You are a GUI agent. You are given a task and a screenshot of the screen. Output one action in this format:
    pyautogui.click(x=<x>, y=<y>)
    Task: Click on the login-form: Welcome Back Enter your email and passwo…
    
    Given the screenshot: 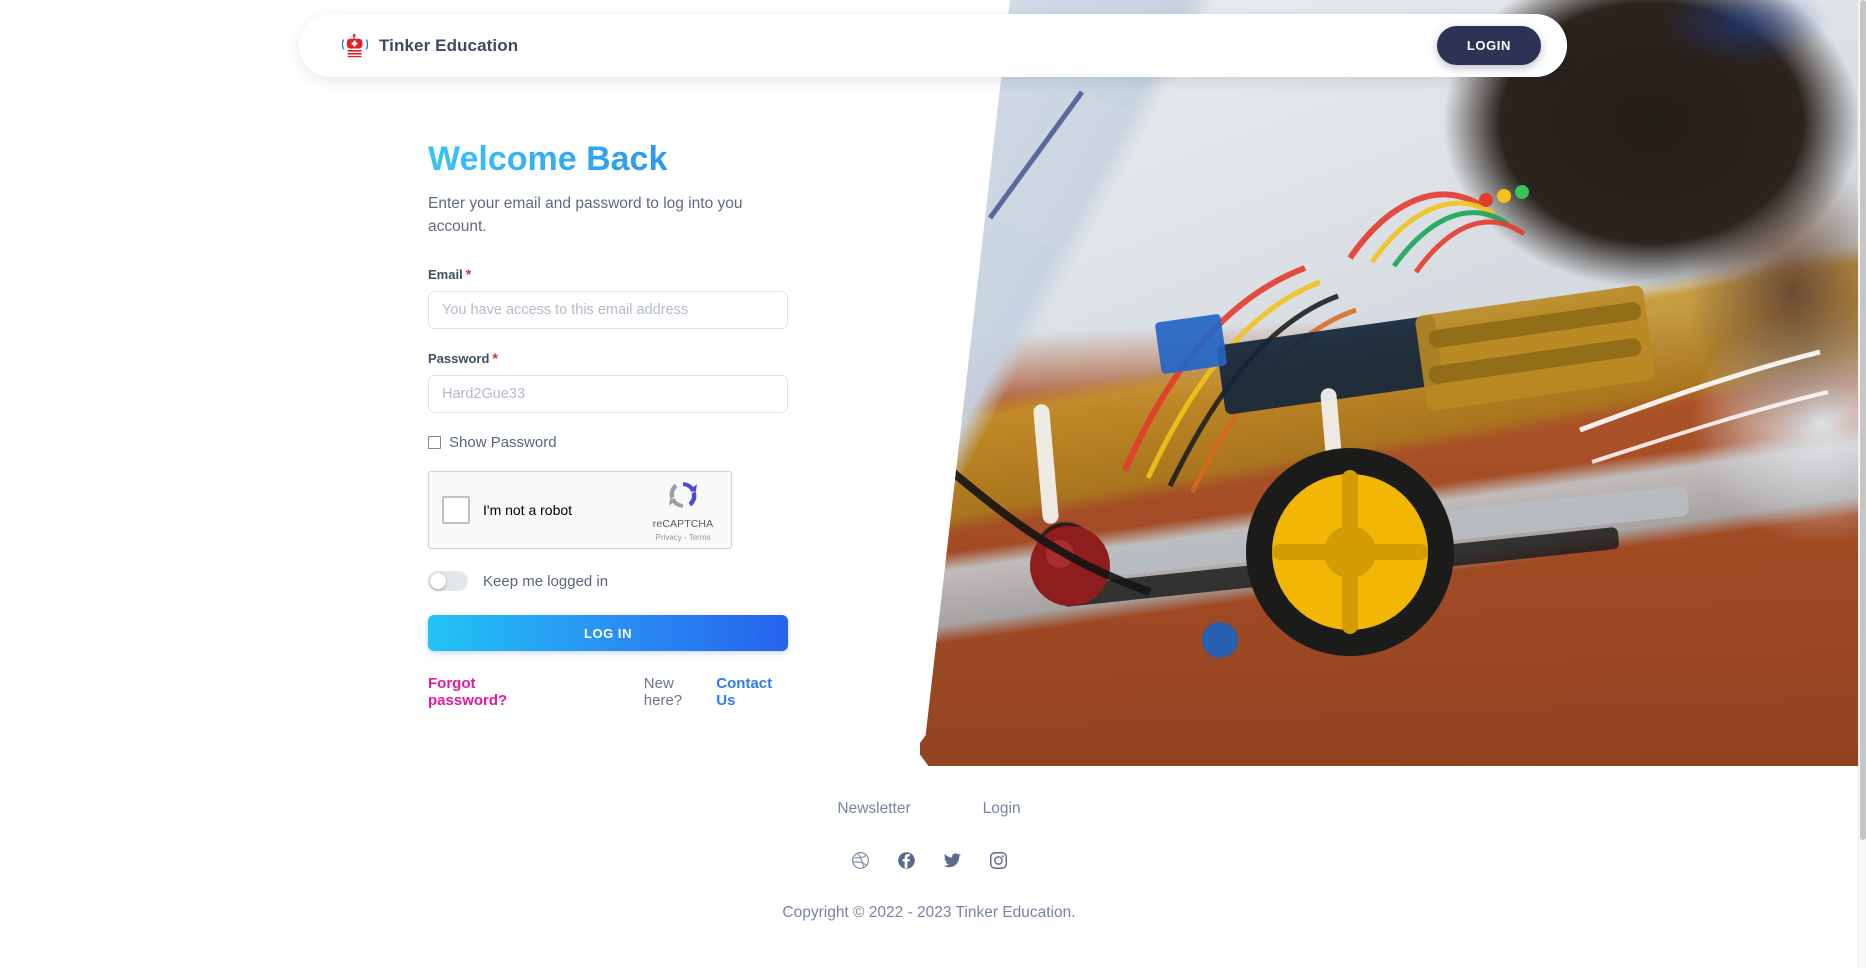 What is the action you would take?
    pyautogui.click(x=609, y=424)
    